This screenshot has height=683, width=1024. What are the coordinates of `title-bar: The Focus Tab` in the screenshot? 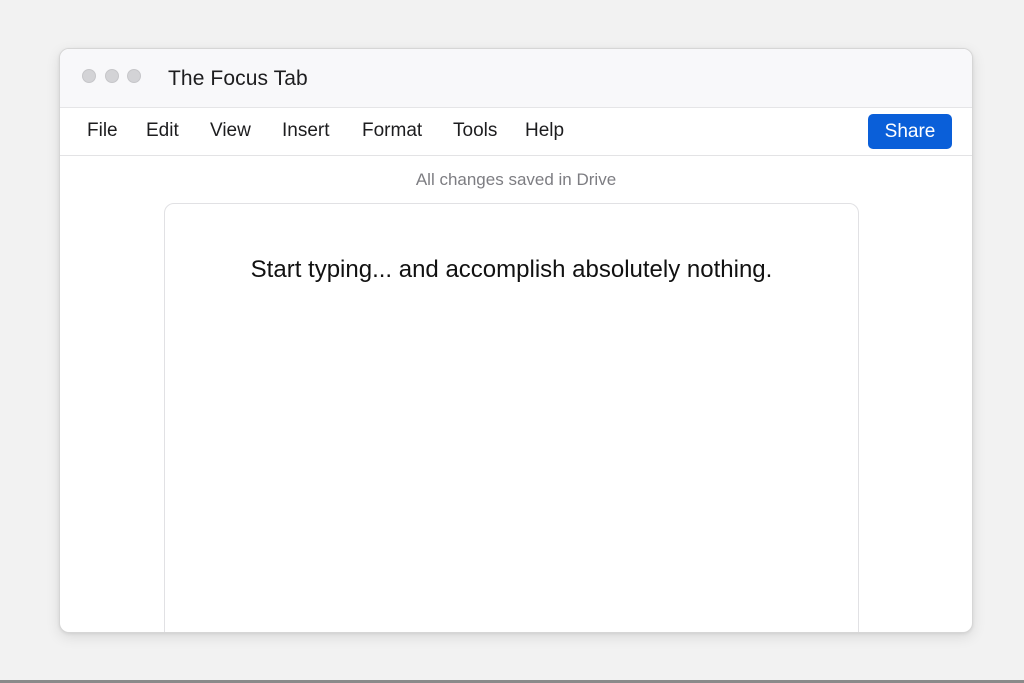 It's located at (516, 78).